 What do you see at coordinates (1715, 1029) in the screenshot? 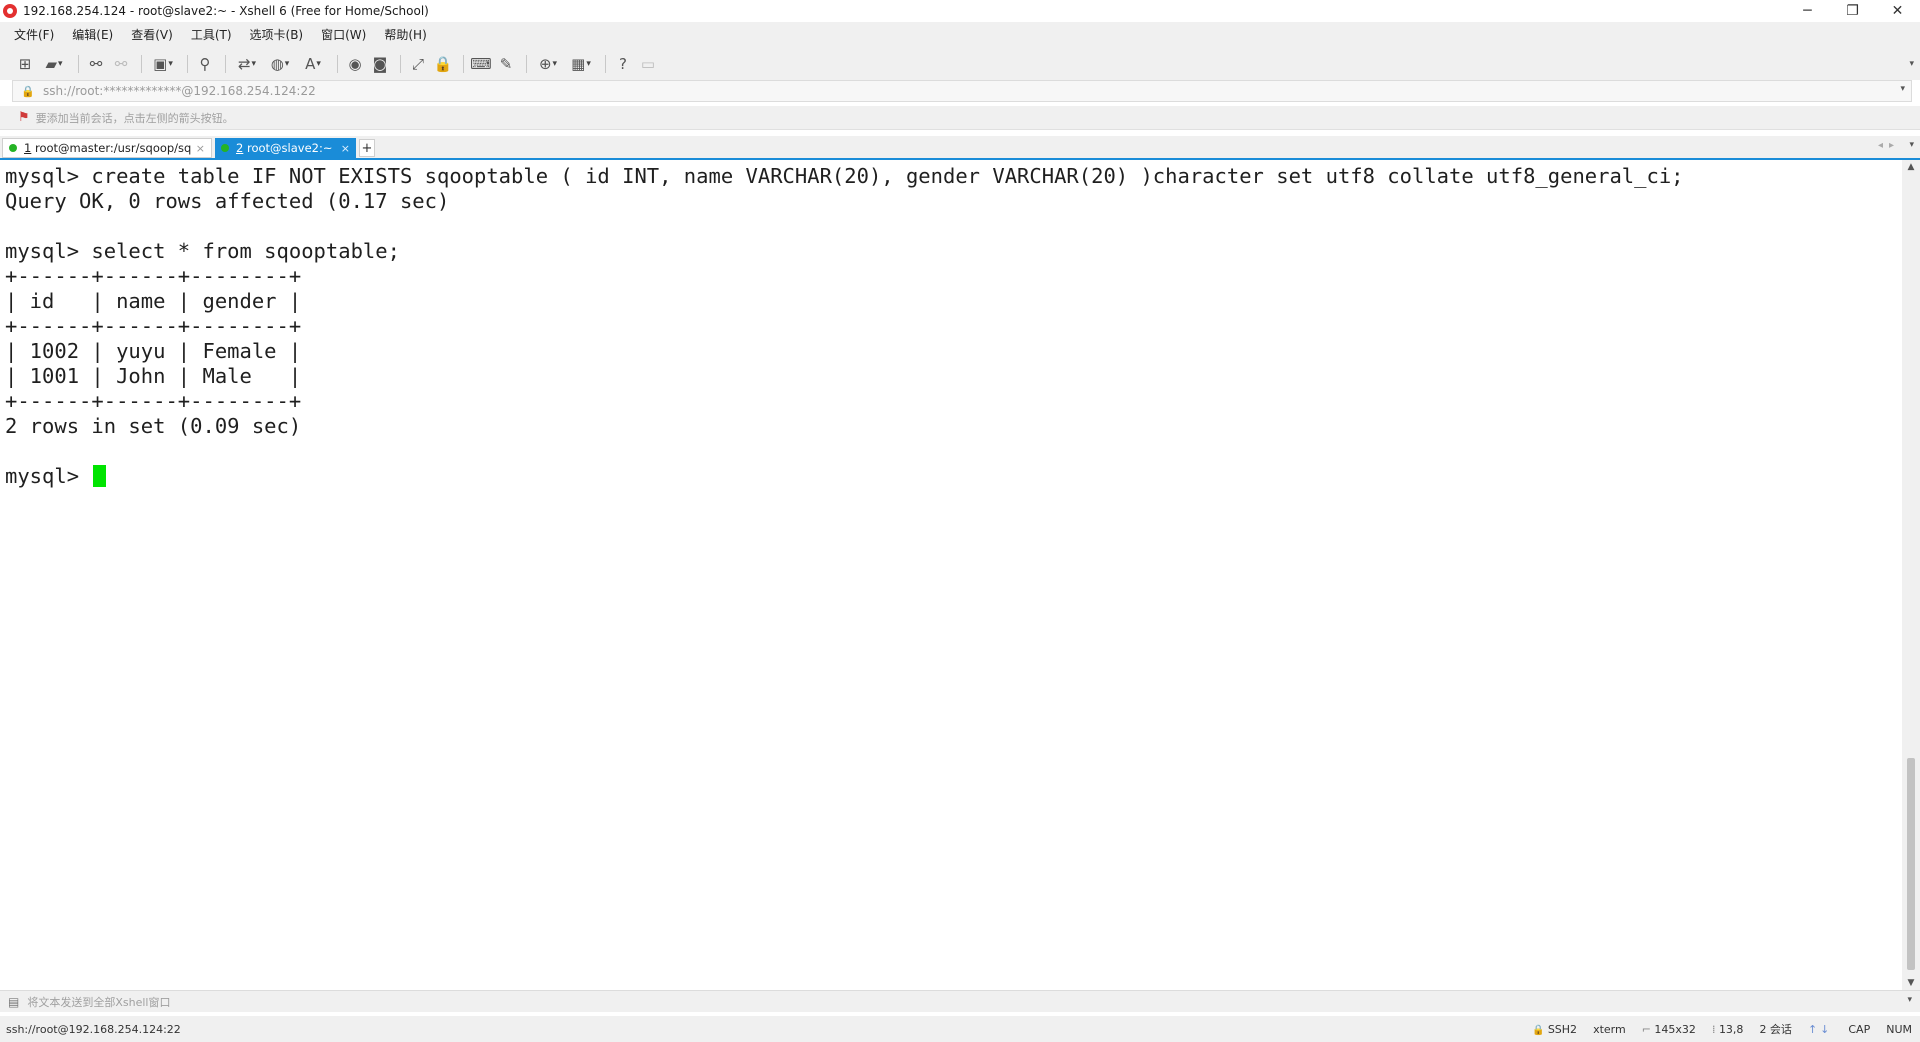
I see `cursor-pos-icon: ⁞` at bounding box center [1715, 1029].